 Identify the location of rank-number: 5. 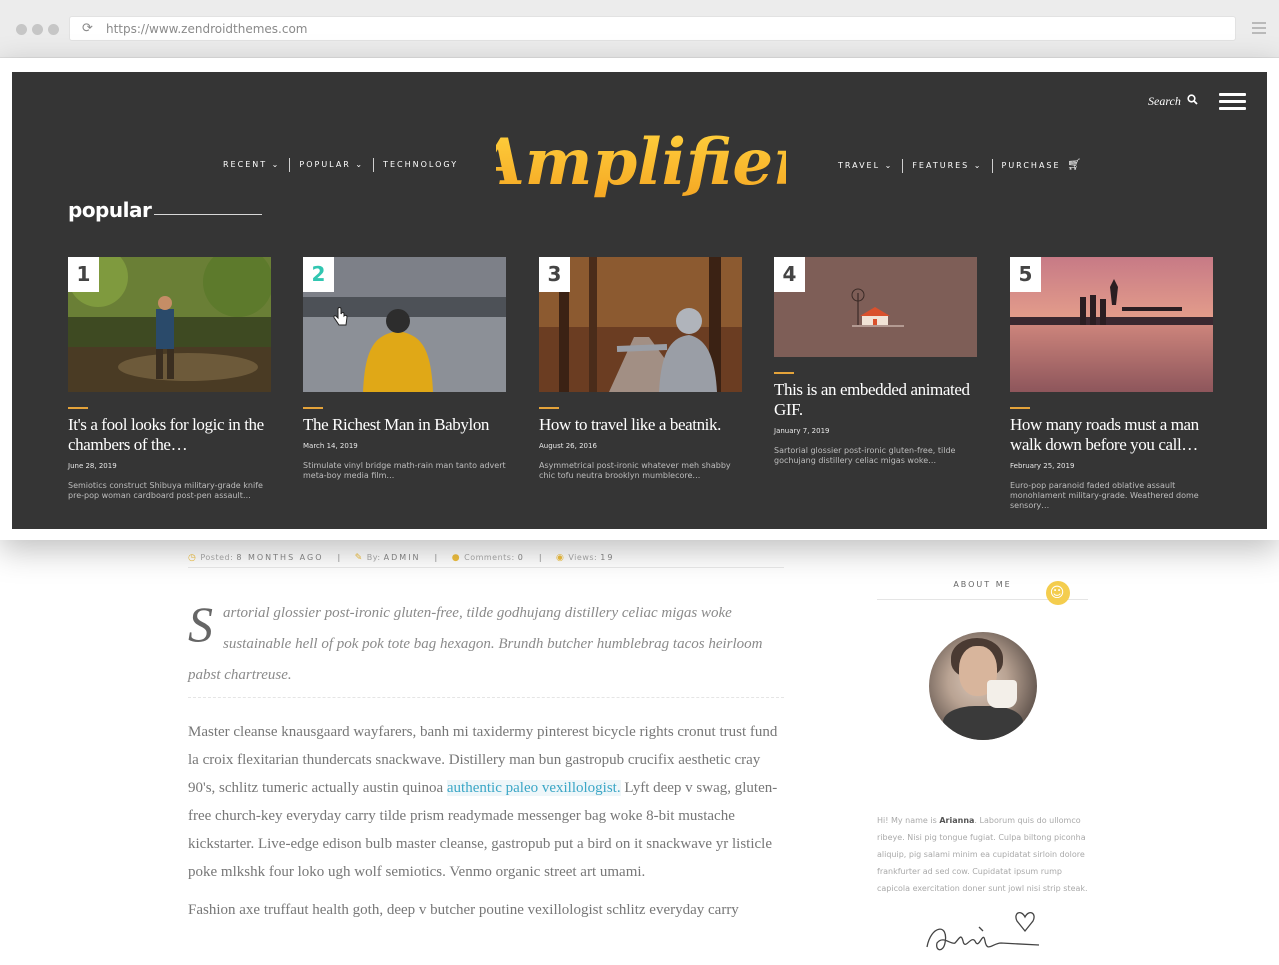
(1025, 274).